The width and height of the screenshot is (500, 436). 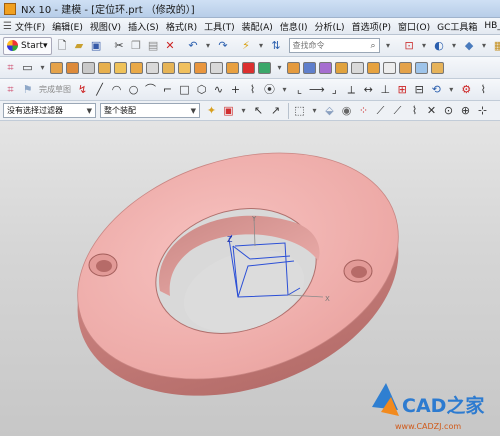 I want to click on menu-edit: 编辑(E), so click(x=67, y=26).